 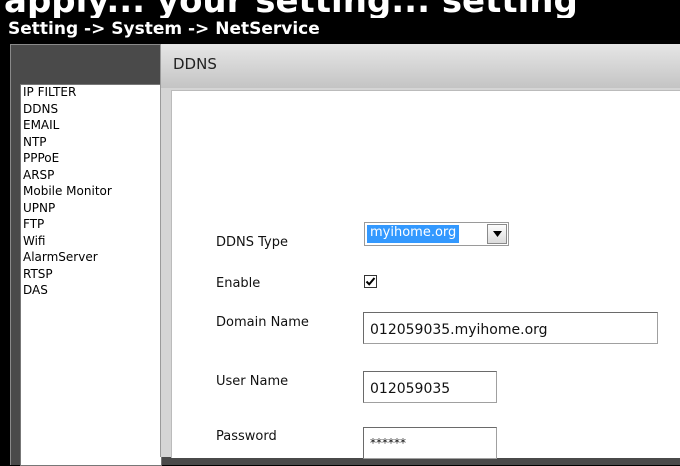 I want to click on dialog-title: DDNS, so click(x=195, y=64).